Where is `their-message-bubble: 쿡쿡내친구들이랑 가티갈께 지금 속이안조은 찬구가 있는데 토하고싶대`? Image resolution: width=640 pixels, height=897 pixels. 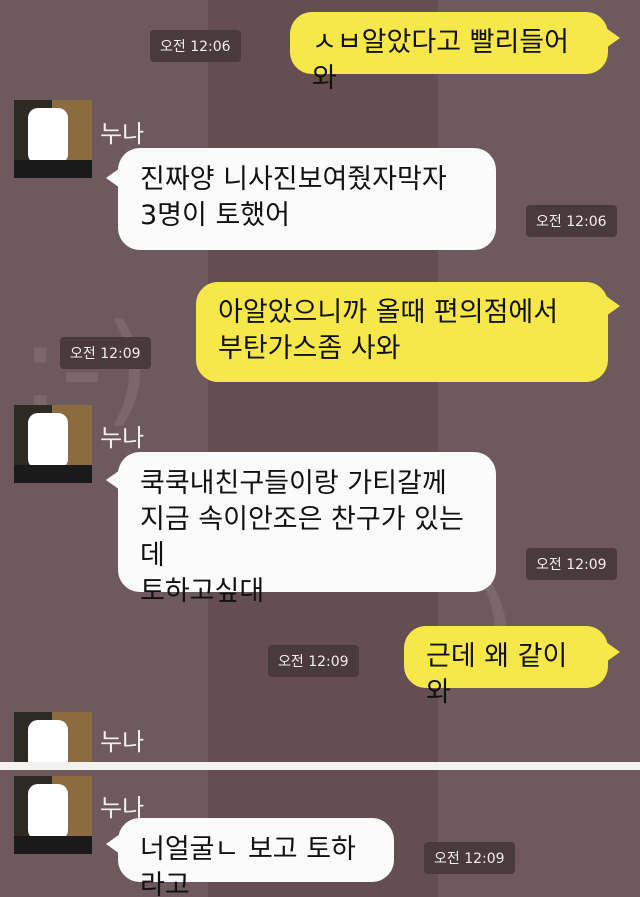
their-message-bubble: 쿡쿡내친구들이랑 가티갈께 지금 속이안조은 찬구가 있는데 토하고싶대 is located at coordinates (307, 529).